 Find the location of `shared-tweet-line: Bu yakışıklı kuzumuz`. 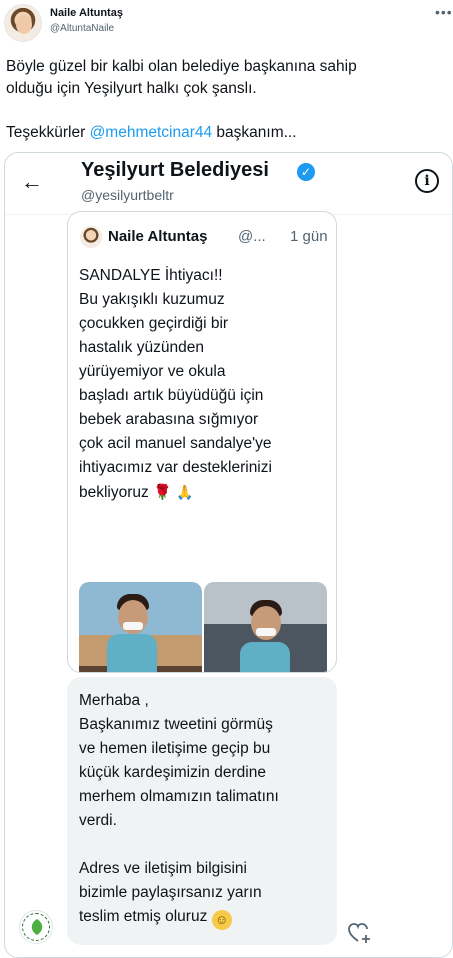

shared-tweet-line: Bu yakışıklı kuzumuz is located at coordinates (152, 299).